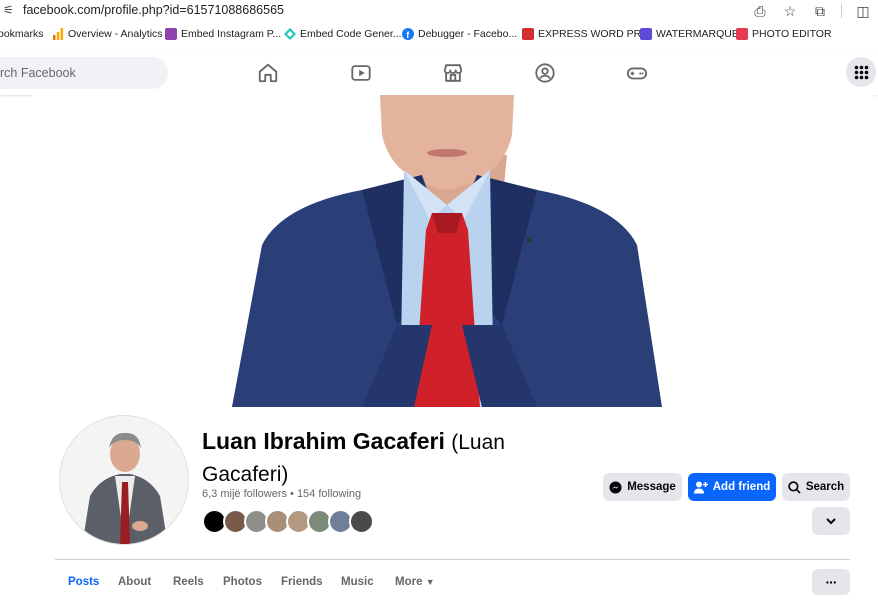 The height and width of the screenshot is (600, 878). I want to click on tab-more: More ▼, so click(415, 582).